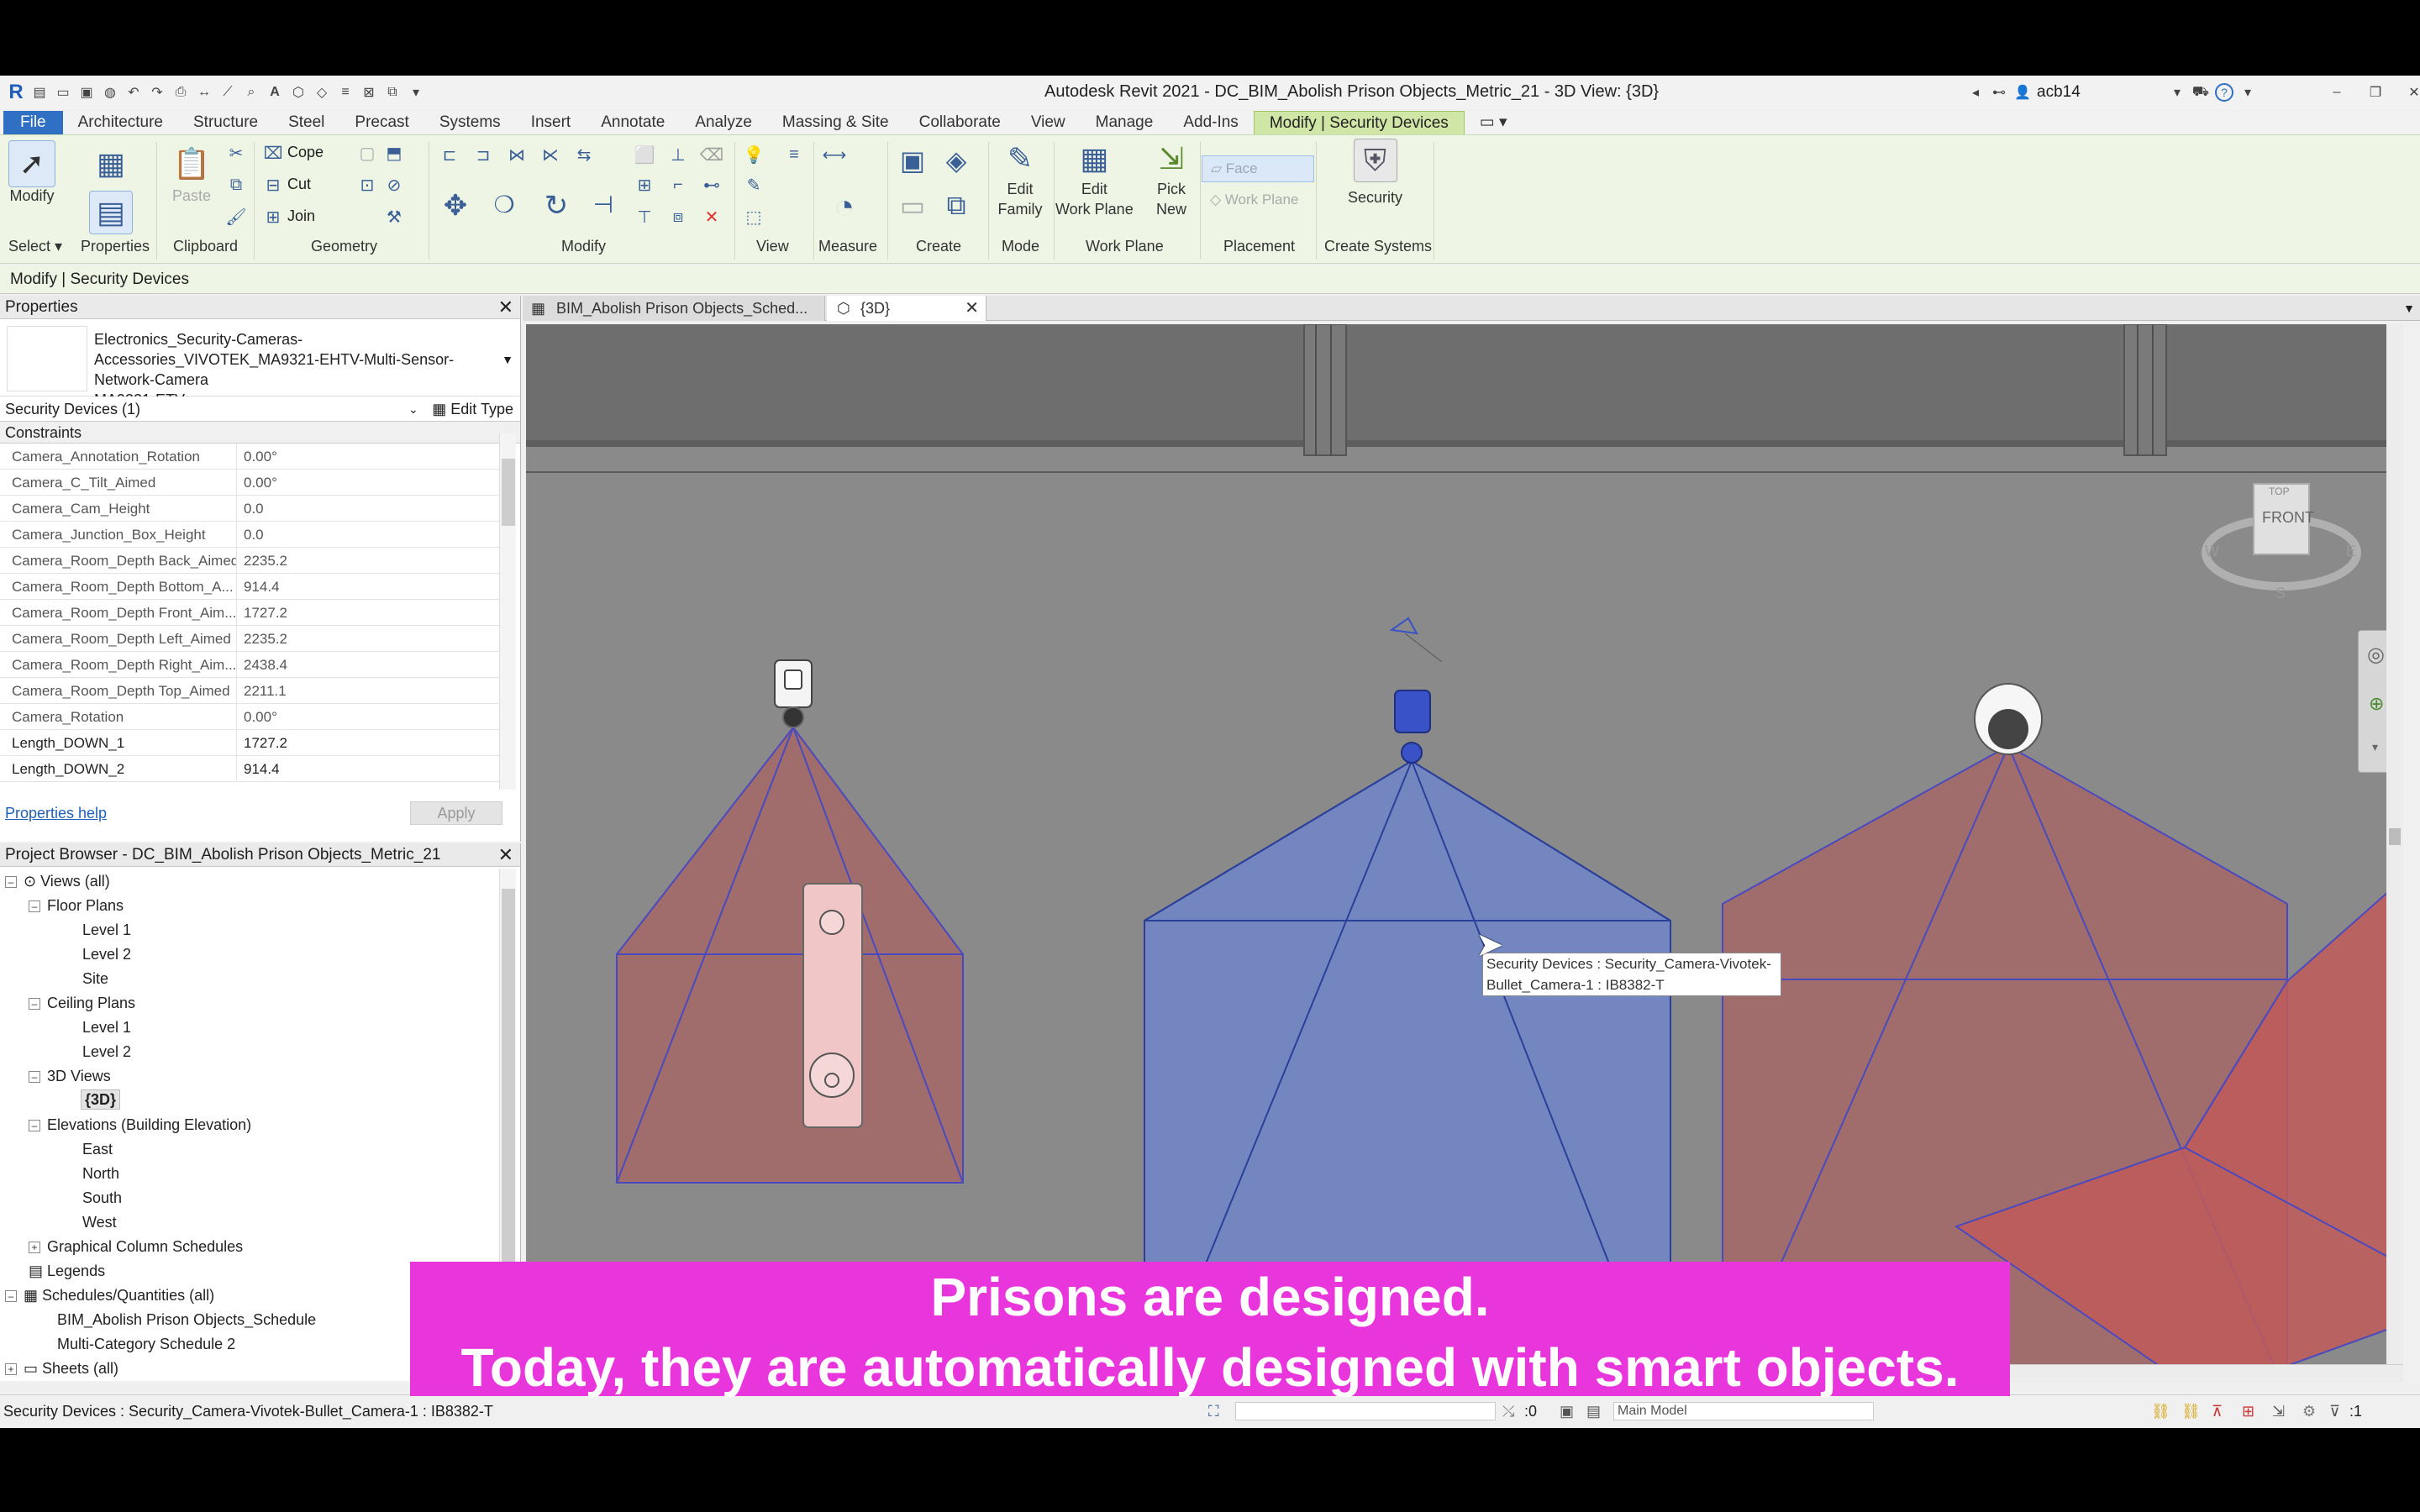 Image resolution: width=2420 pixels, height=1512 pixels. I want to click on tree-node-schedule-2: Multi-Category Schedule 2, so click(146, 1344).